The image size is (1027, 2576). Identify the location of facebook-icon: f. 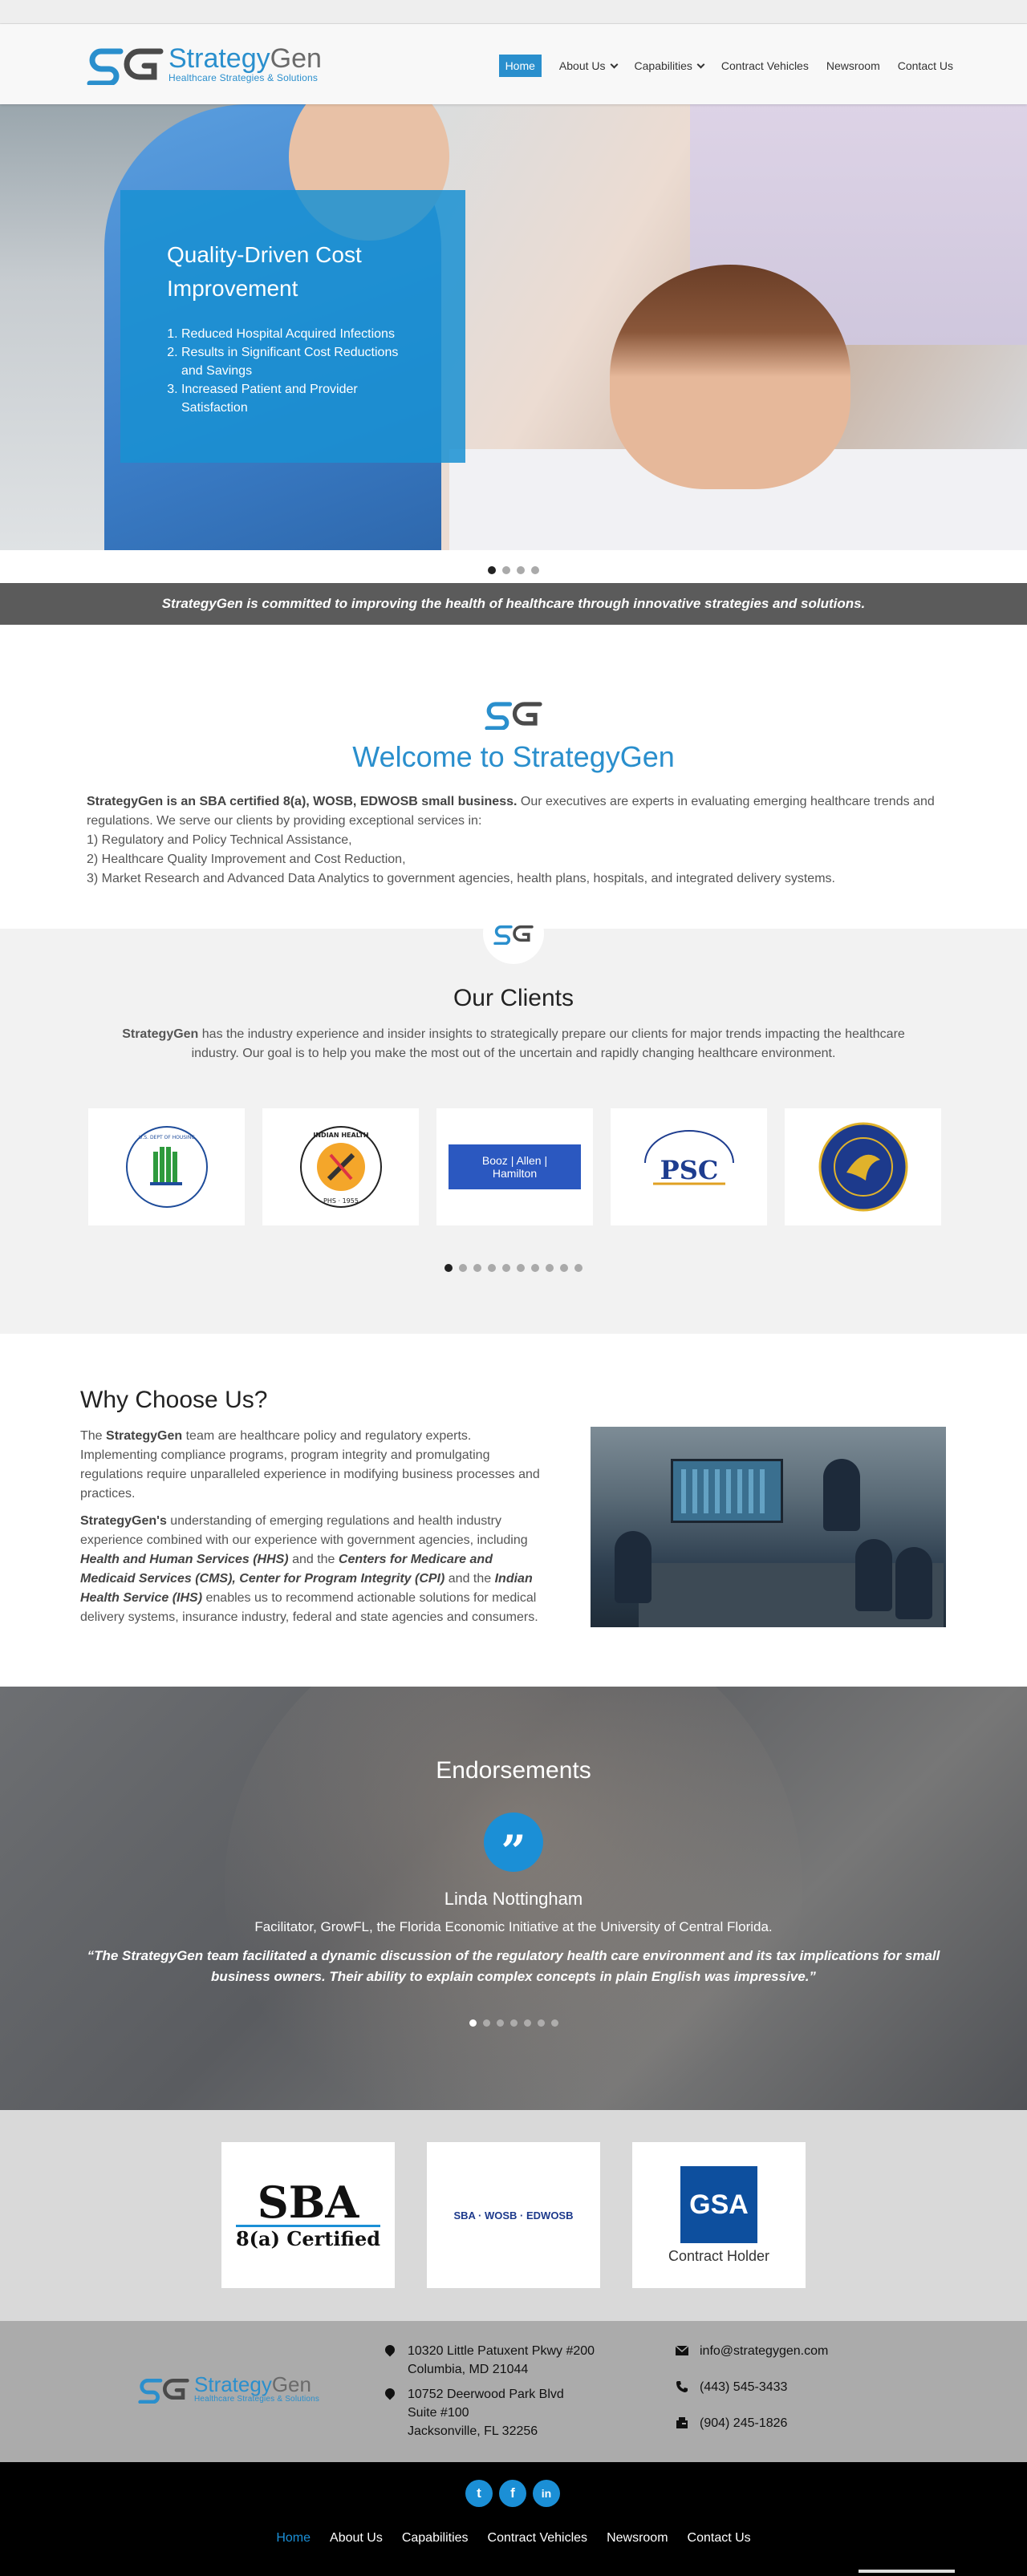
(513, 2493).